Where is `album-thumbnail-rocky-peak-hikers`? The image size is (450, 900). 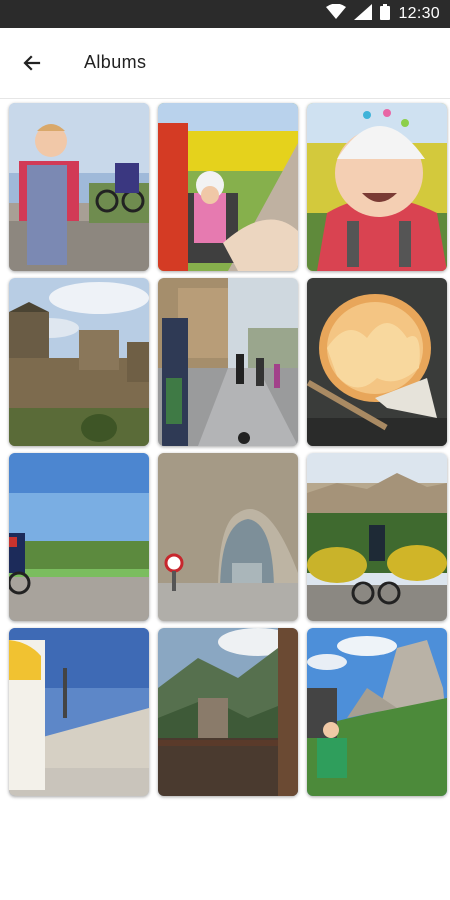 album-thumbnail-rocky-peak-hikers is located at coordinates (377, 712).